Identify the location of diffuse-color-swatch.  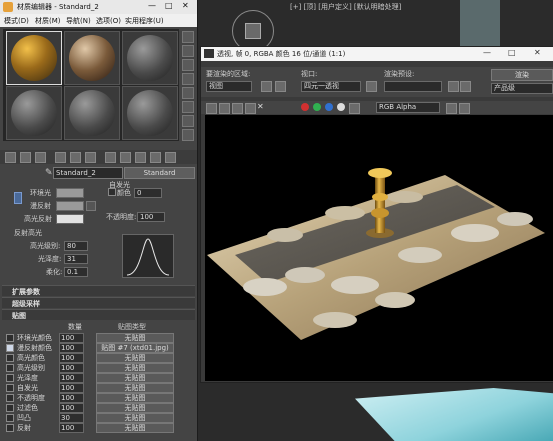
(70, 206).